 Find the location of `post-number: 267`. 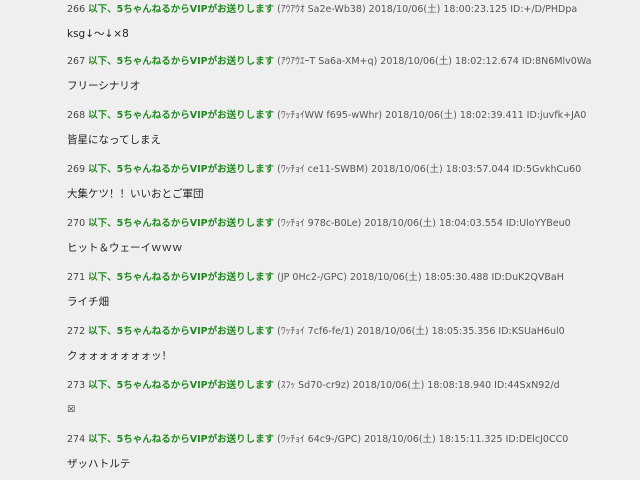

post-number: 267 is located at coordinates (76, 61).